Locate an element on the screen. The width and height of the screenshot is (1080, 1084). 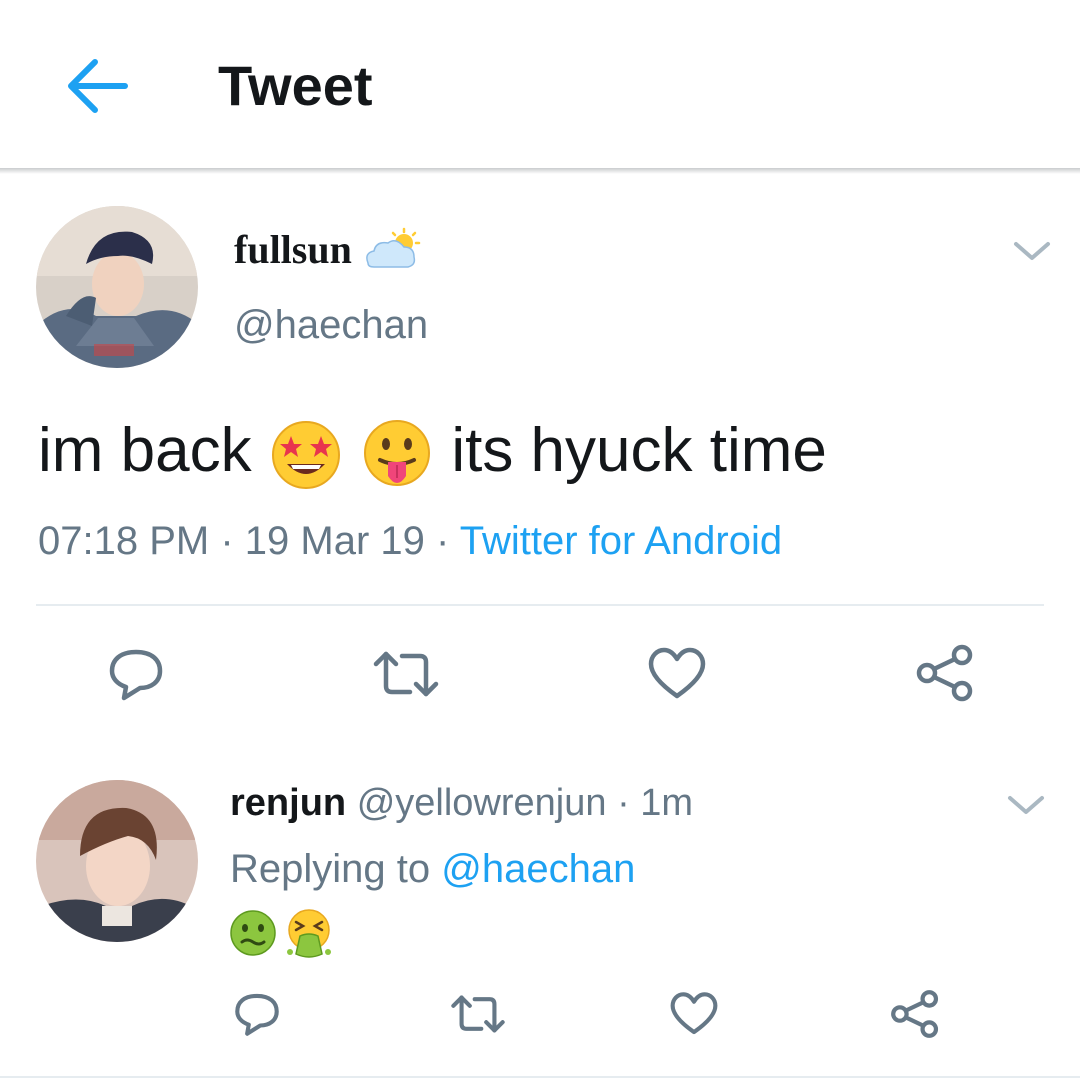
reply-retweet-button is located at coordinates (478, 1014).